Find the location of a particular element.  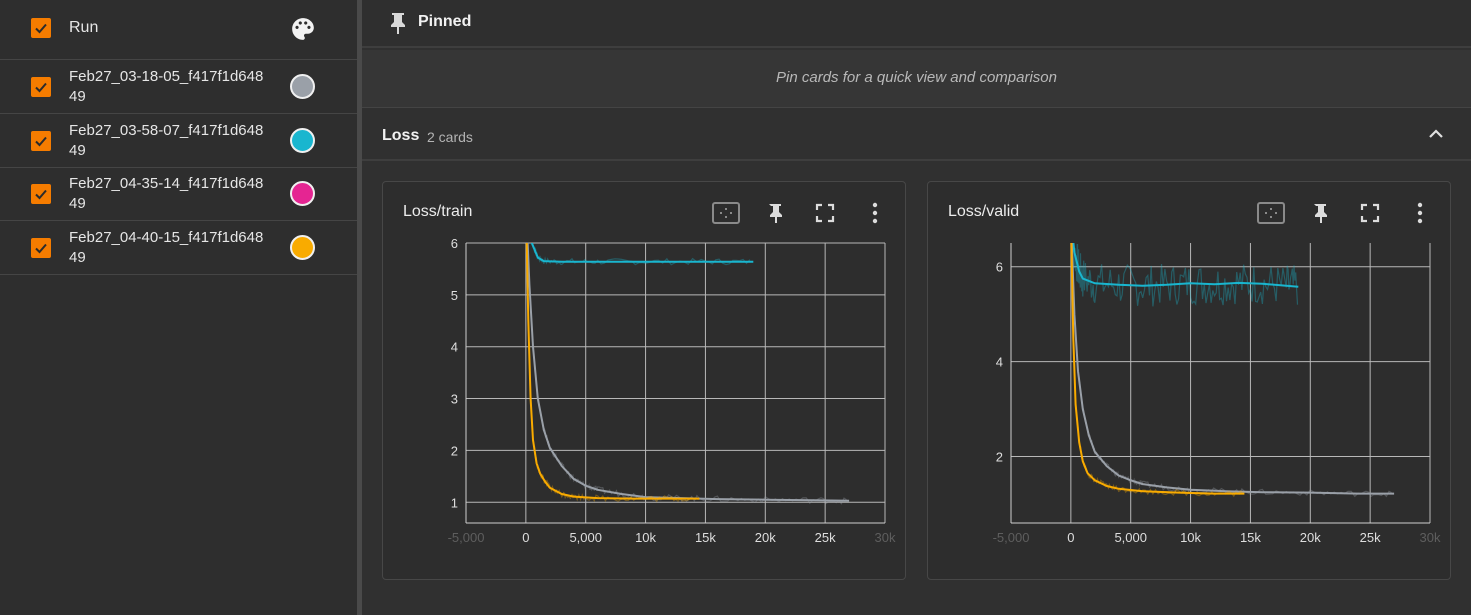

group-card-count: 2 cards is located at coordinates (450, 137).